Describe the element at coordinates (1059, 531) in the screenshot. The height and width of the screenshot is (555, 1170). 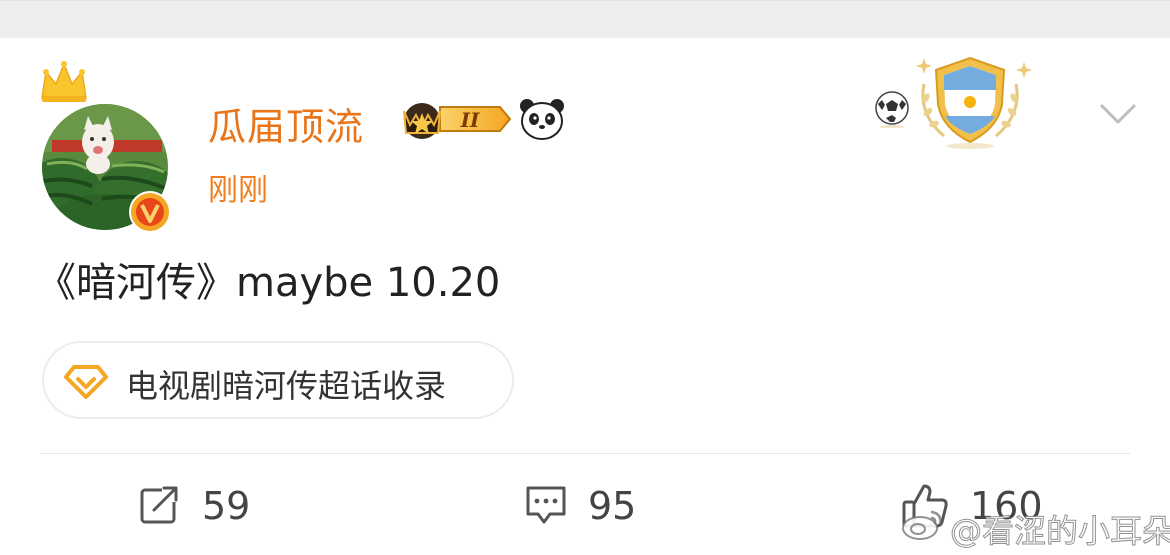
I see `watermark-text: @看涩的小耳朵` at that location.